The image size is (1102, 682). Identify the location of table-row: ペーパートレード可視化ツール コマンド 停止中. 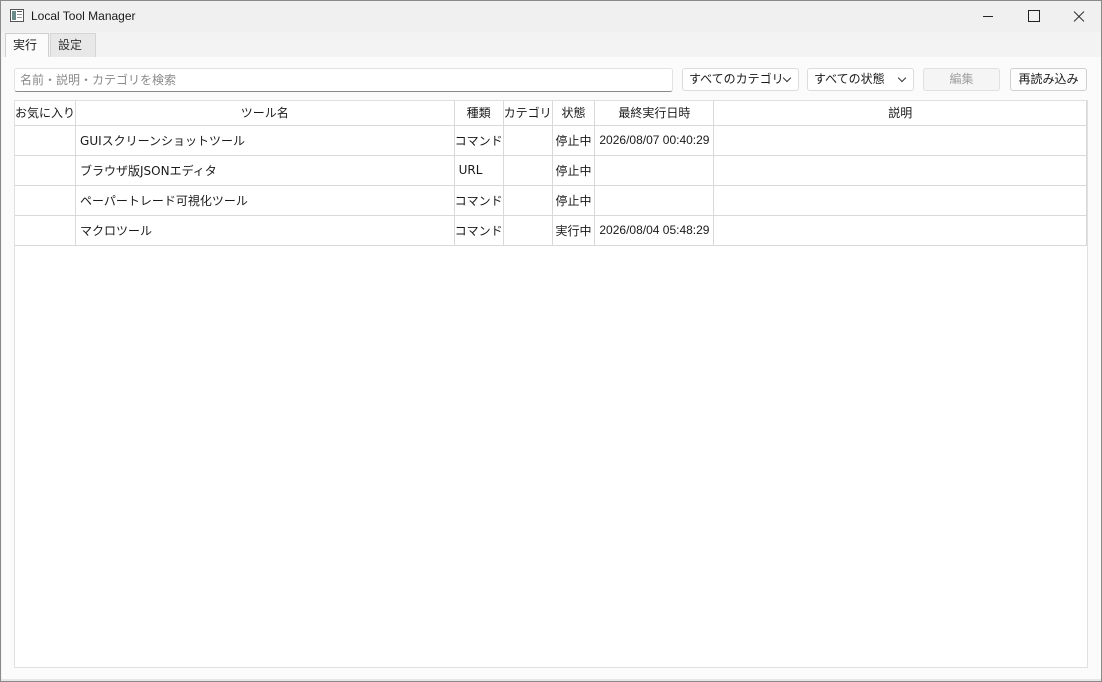
(551, 200).